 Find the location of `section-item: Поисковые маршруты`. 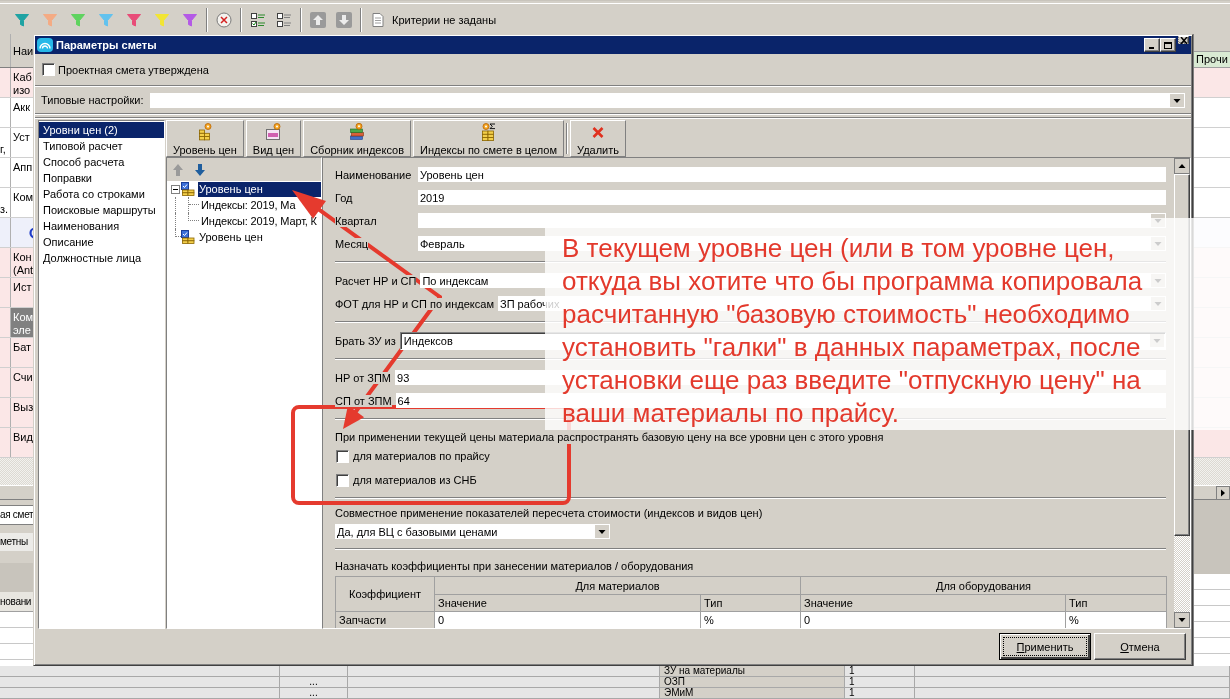

section-item: Поисковые маршруты is located at coordinates (101, 210).